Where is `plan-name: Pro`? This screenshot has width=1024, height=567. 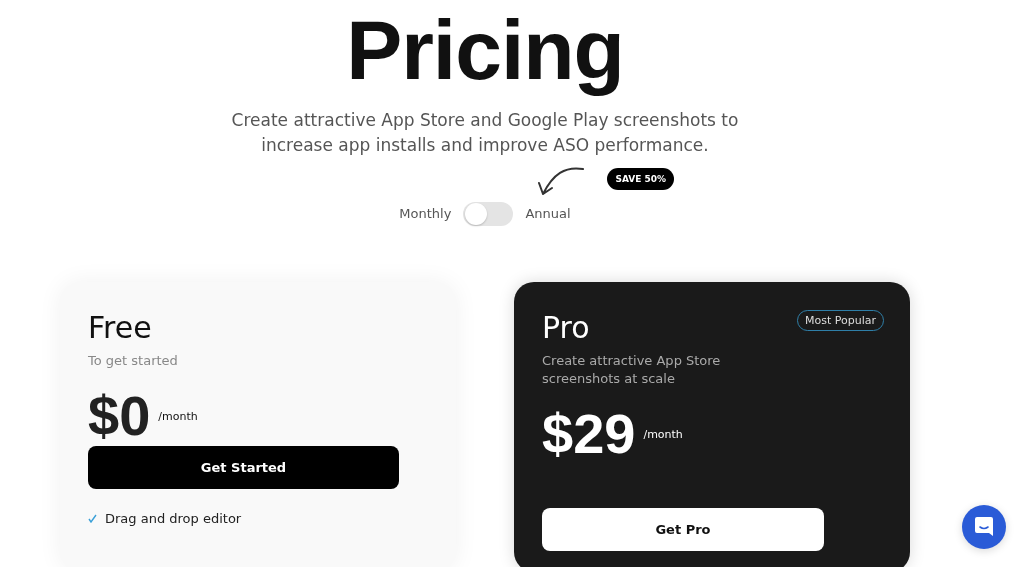
plan-name: Pro is located at coordinates (566, 328).